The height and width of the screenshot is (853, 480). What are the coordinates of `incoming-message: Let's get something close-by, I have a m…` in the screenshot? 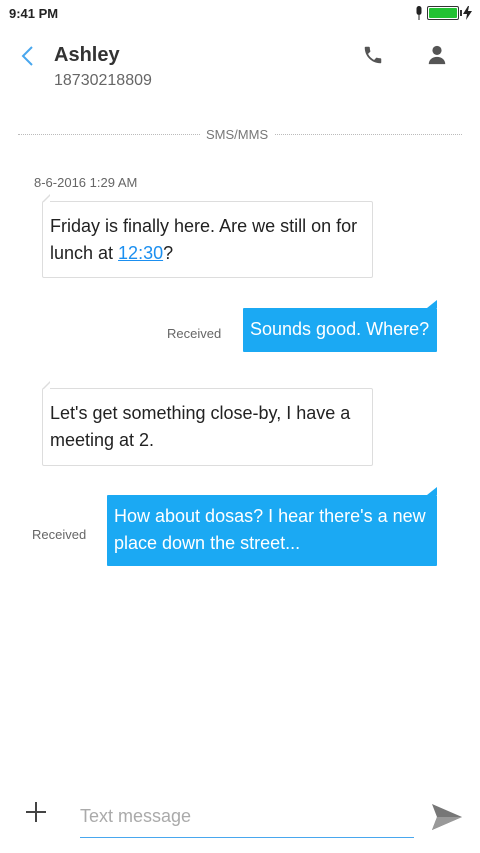 It's located at (207, 423).